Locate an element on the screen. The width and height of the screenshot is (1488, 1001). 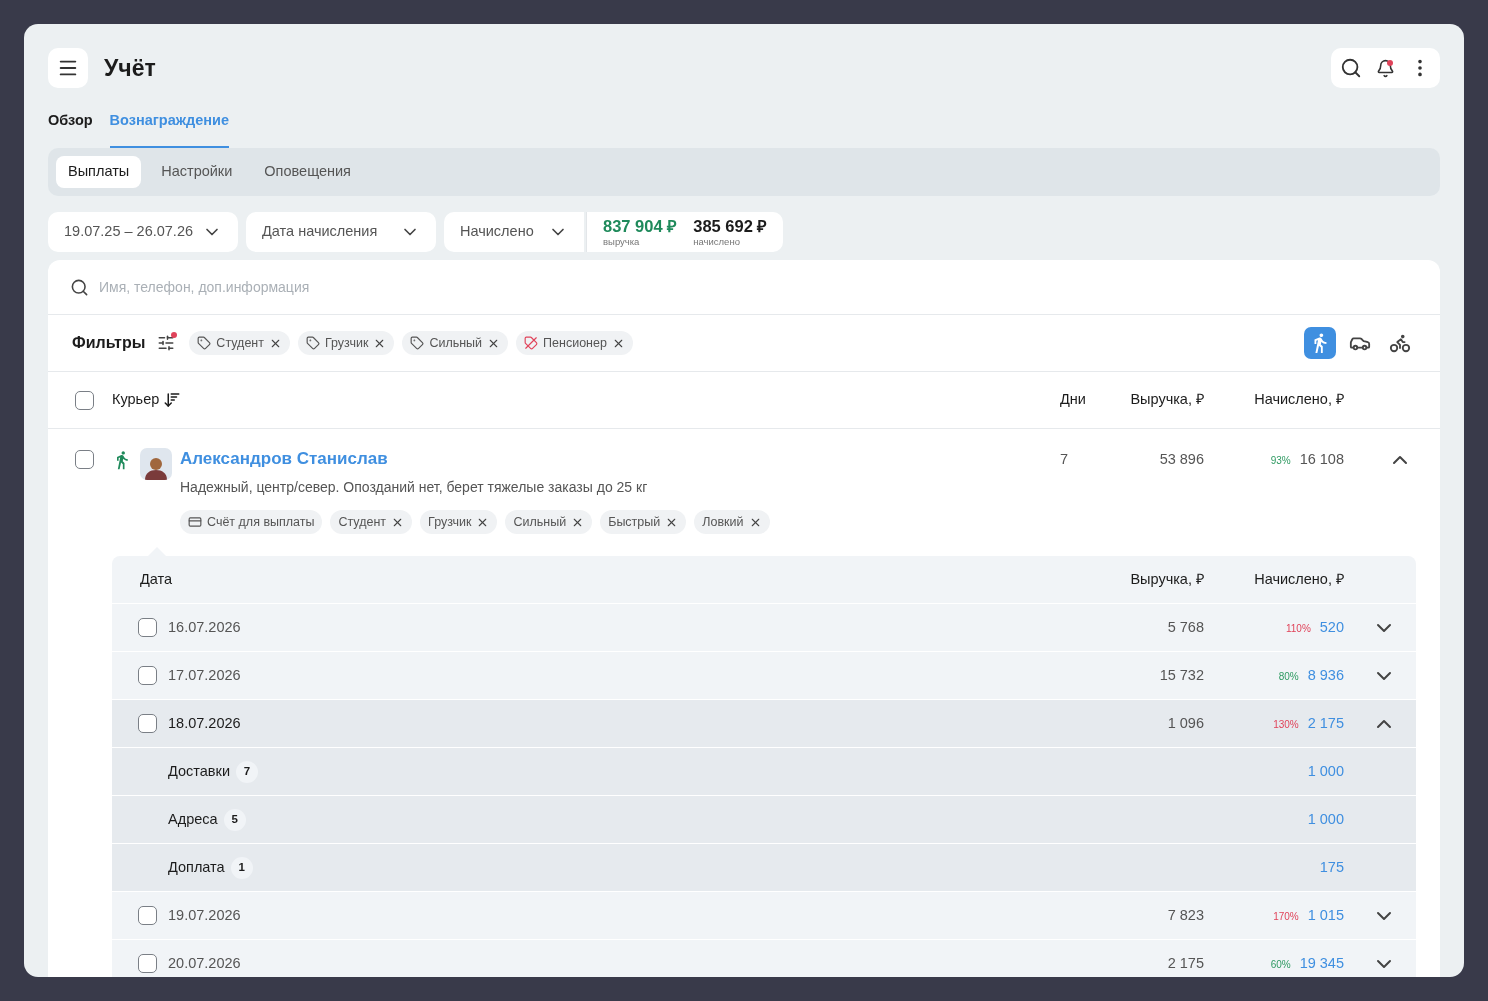
subtab: Выплаты is located at coordinates (99, 172).